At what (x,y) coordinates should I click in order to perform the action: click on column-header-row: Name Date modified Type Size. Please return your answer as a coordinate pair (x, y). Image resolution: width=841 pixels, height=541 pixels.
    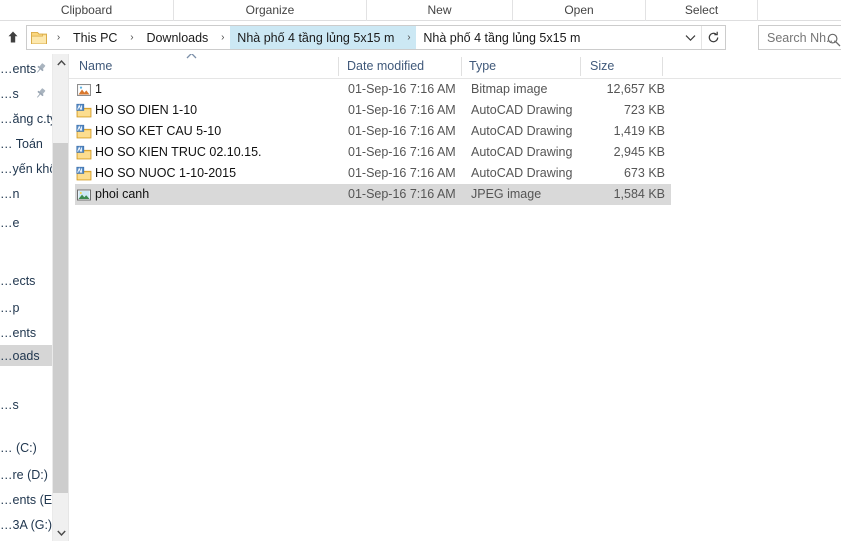
    Looking at the image, I should click on (455, 66).